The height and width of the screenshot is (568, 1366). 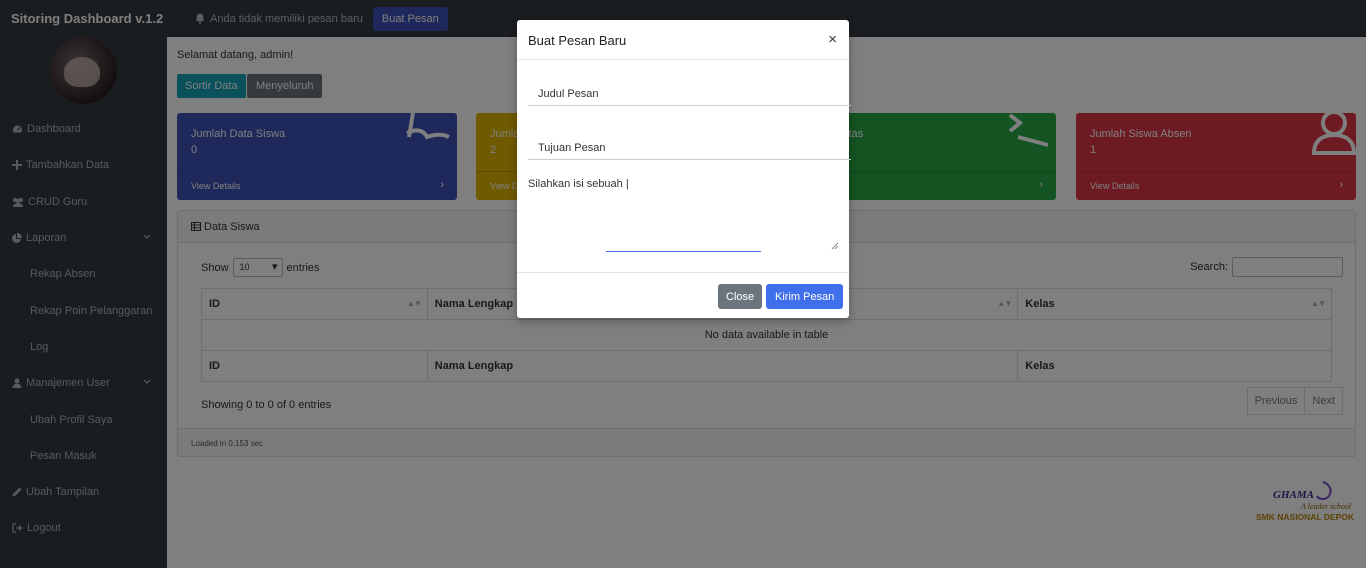 What do you see at coordinates (805, 296) in the screenshot?
I see `send-message-button: Kirim Pesan` at bounding box center [805, 296].